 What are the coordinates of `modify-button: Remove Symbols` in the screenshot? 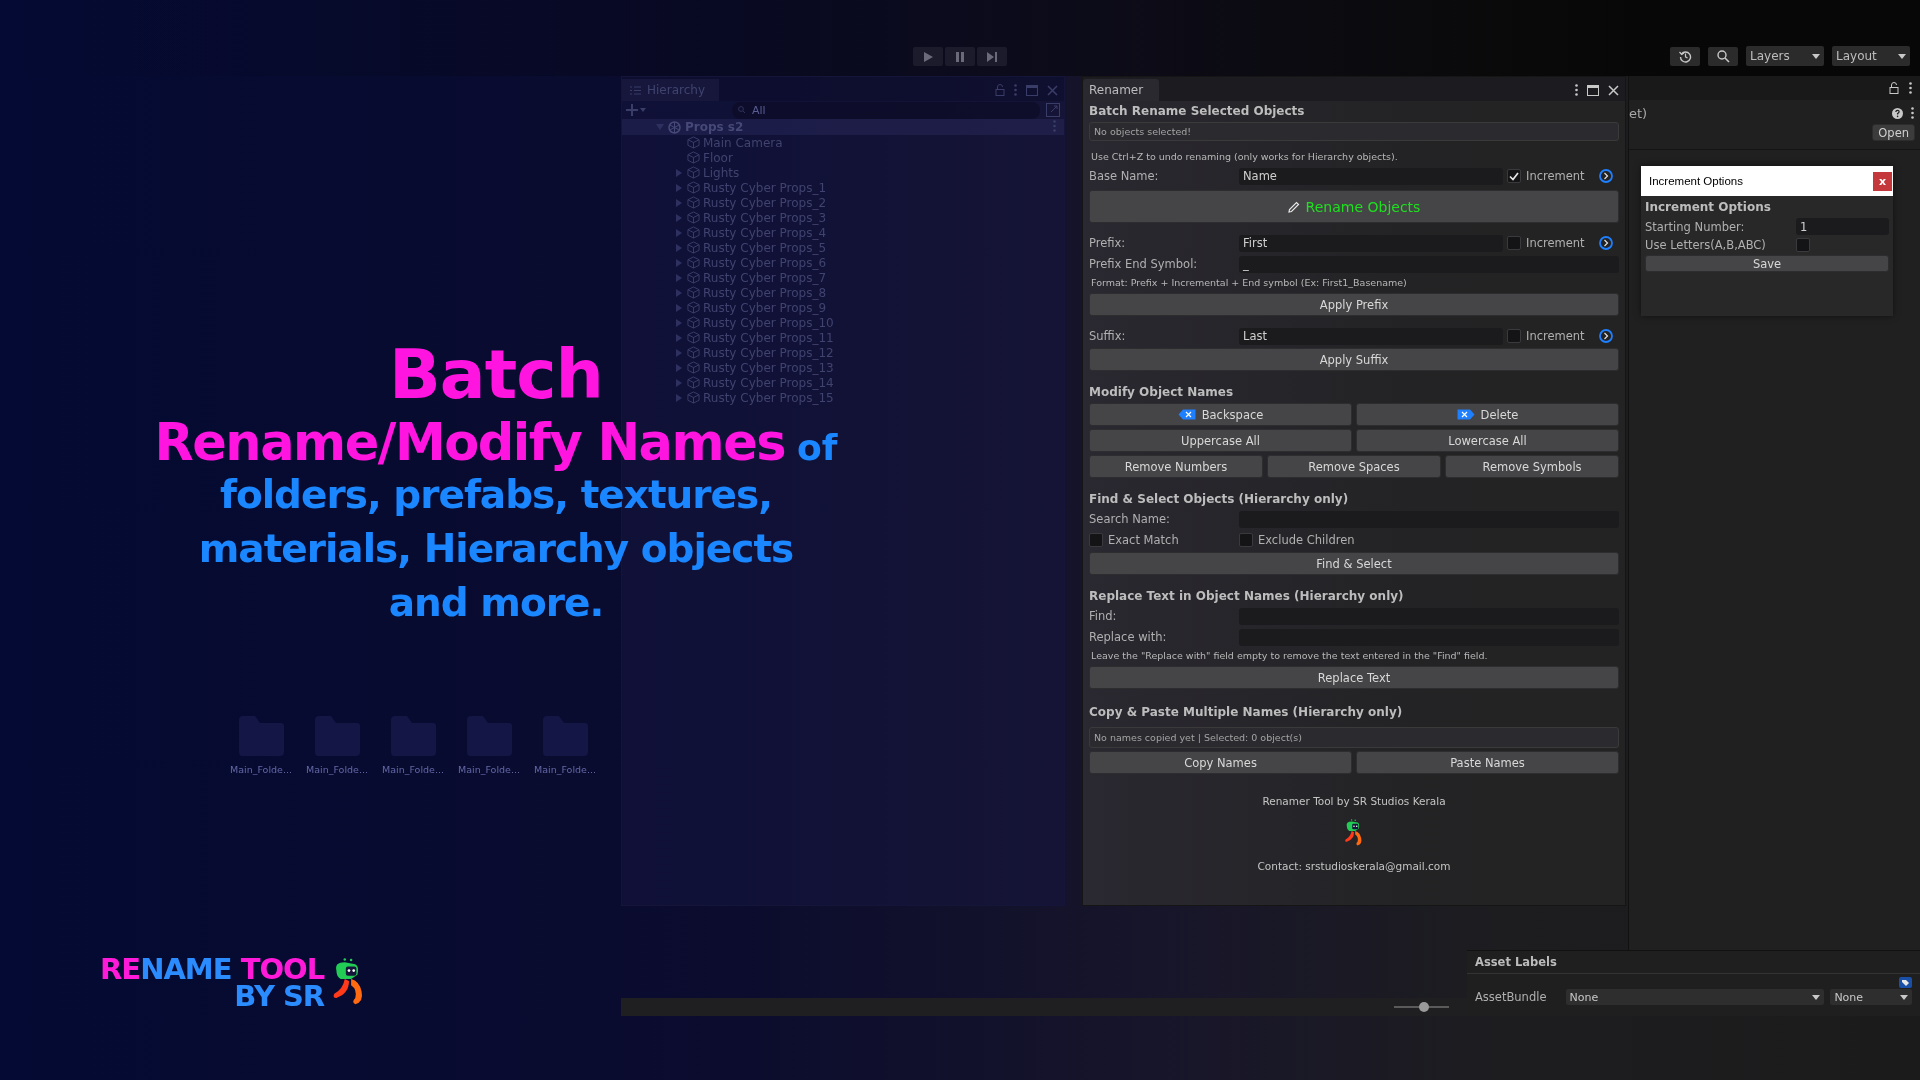 It's located at (1532, 466).